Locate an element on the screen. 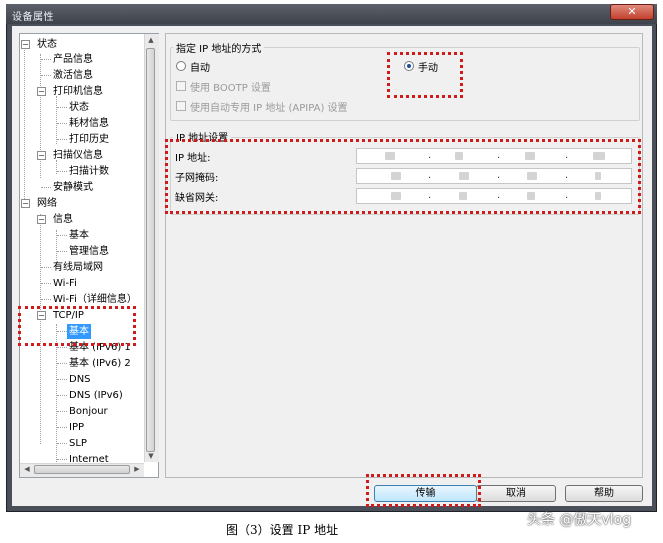 Image resolution: width=663 pixels, height=543 pixels. cancel-button: 取消 is located at coordinates (516, 493).